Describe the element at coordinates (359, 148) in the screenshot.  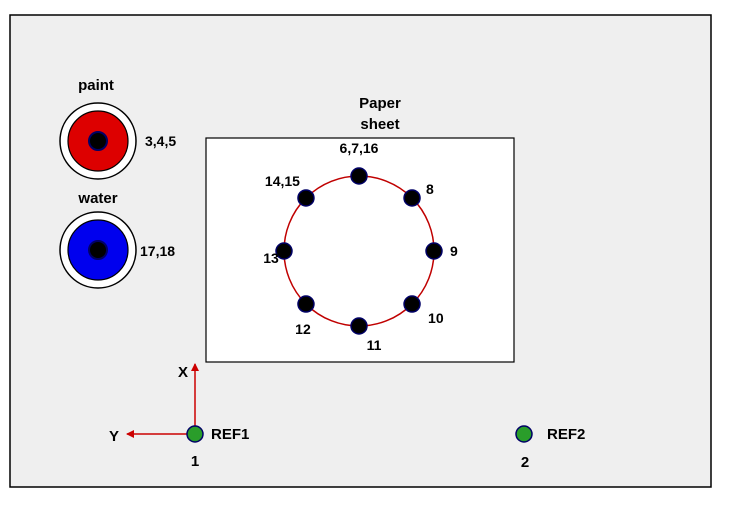
I see `circle-point-label: 6,7,16` at that location.